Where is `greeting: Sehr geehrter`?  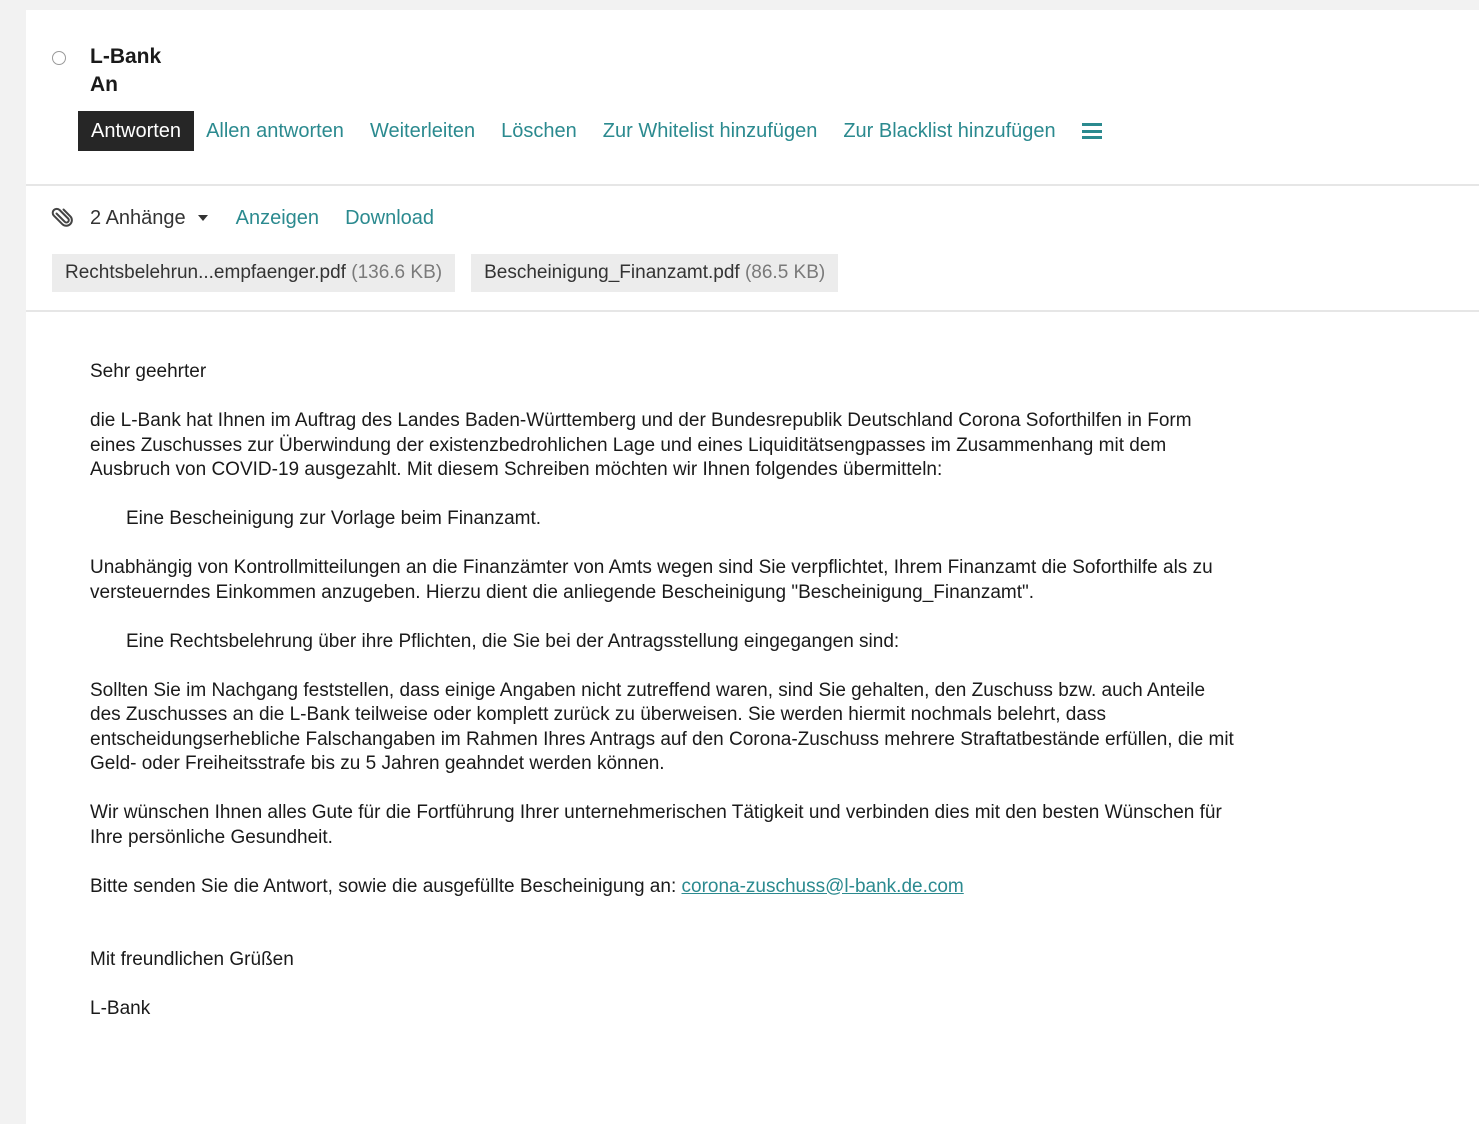
greeting: Sehr geehrter is located at coordinates (148, 371).